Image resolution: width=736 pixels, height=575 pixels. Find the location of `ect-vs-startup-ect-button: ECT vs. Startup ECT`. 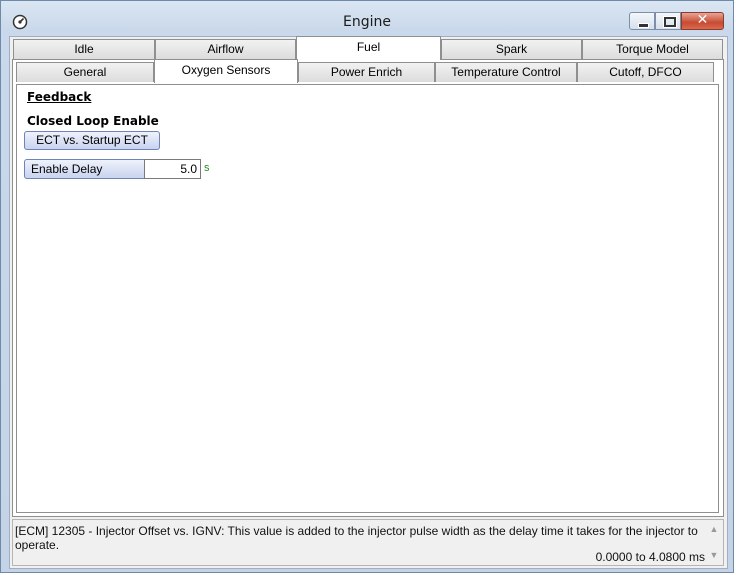

ect-vs-startup-ect-button: ECT vs. Startup ECT is located at coordinates (92, 140).